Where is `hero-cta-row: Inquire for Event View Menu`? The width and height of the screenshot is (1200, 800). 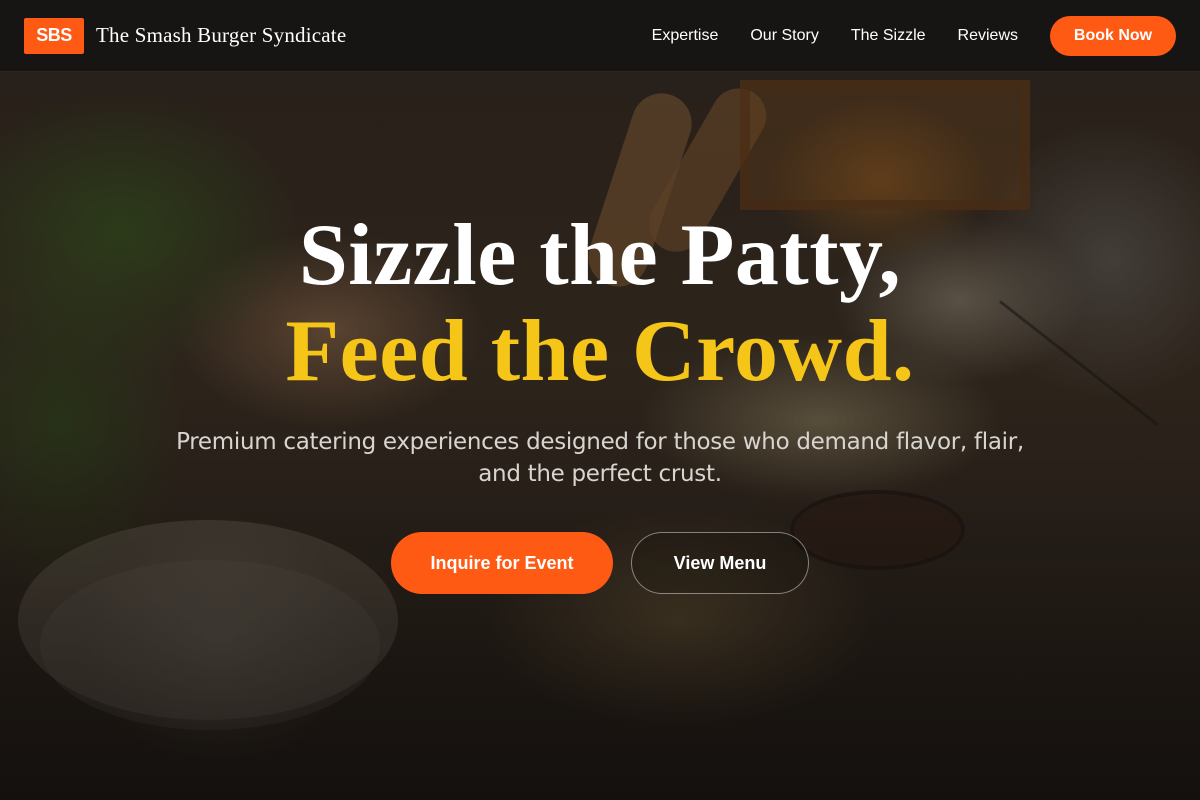
hero-cta-row: Inquire for Event View Menu is located at coordinates (600, 563).